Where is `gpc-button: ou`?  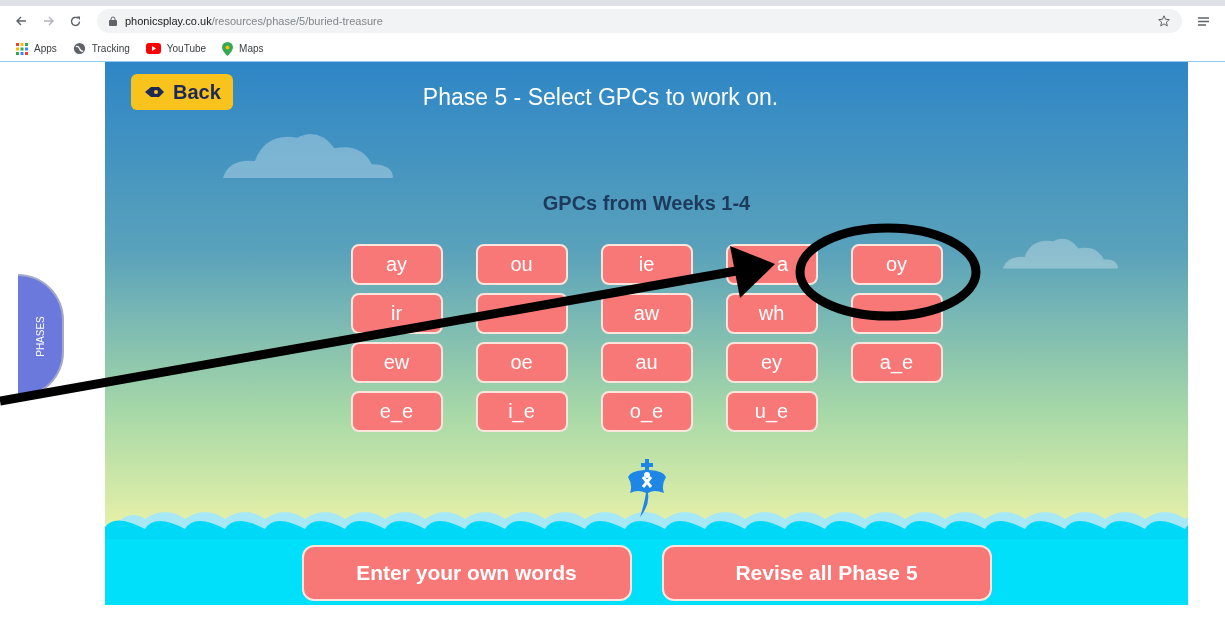 gpc-button: ou is located at coordinates (521, 264).